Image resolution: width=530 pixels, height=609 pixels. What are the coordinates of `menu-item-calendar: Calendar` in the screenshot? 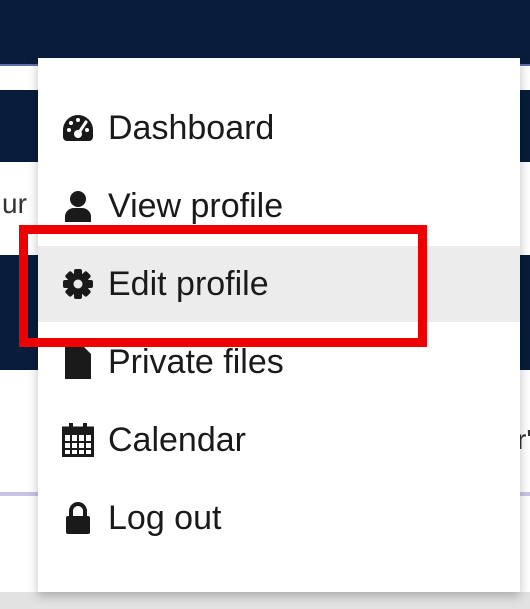 It's located at (279, 440).